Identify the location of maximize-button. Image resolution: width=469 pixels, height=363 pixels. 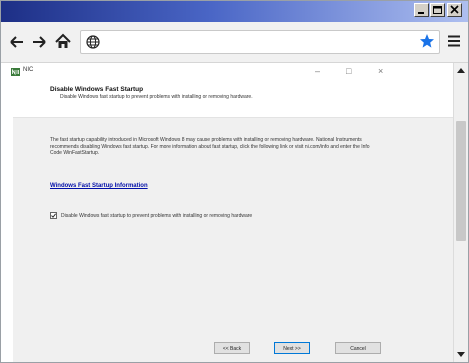
(437, 10).